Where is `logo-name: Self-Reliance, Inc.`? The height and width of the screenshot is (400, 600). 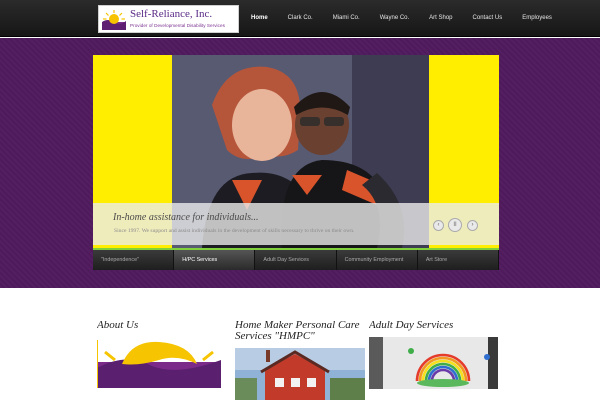
logo-name: Self-Reliance, Inc. is located at coordinates (171, 14).